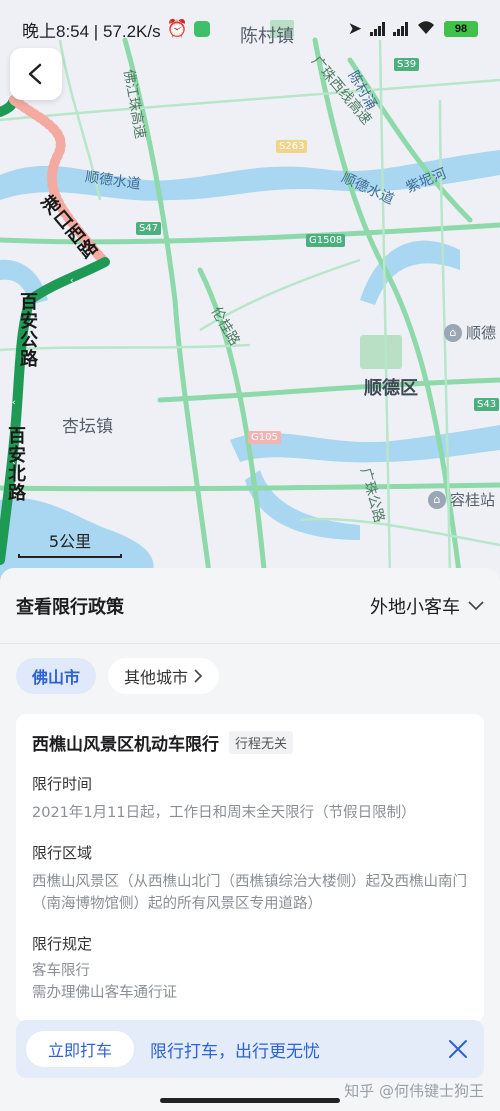 The height and width of the screenshot is (1111, 500). Describe the element at coordinates (326, 240) in the screenshot. I see `shield-g1508: G1508` at that location.